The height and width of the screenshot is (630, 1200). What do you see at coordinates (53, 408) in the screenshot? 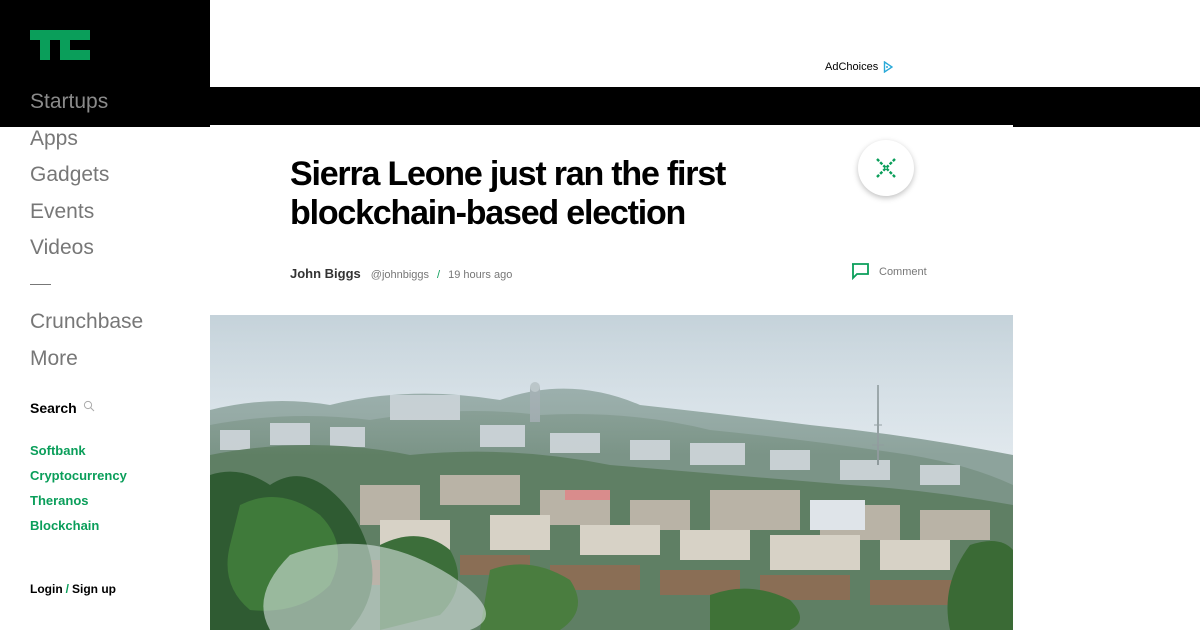
I see `search-label: Search` at bounding box center [53, 408].